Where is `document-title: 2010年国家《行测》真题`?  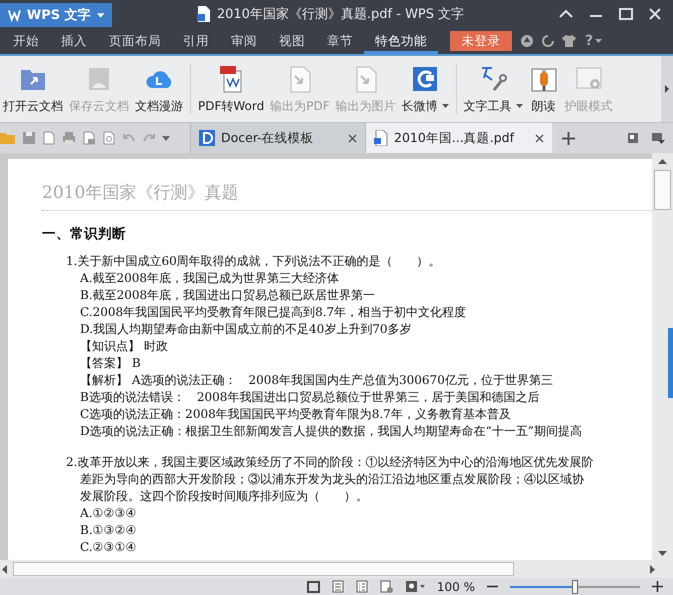 document-title: 2010年国家《行测》真题 is located at coordinates (347, 196).